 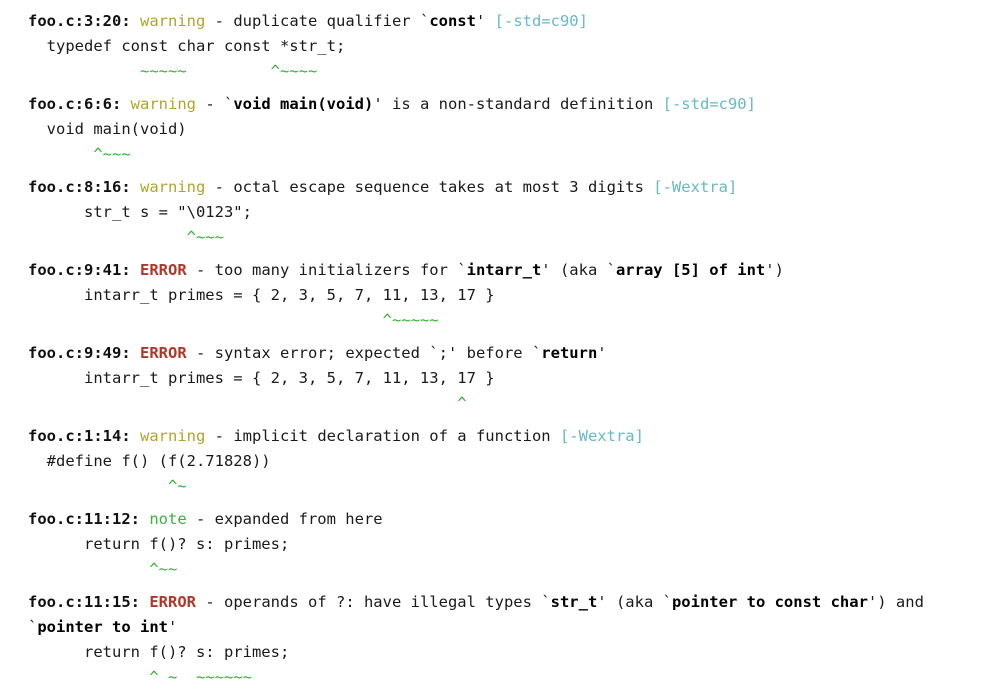 What do you see at coordinates (79, 21) in the screenshot?
I see `diagnostic-location: foo.c:3:20:` at bounding box center [79, 21].